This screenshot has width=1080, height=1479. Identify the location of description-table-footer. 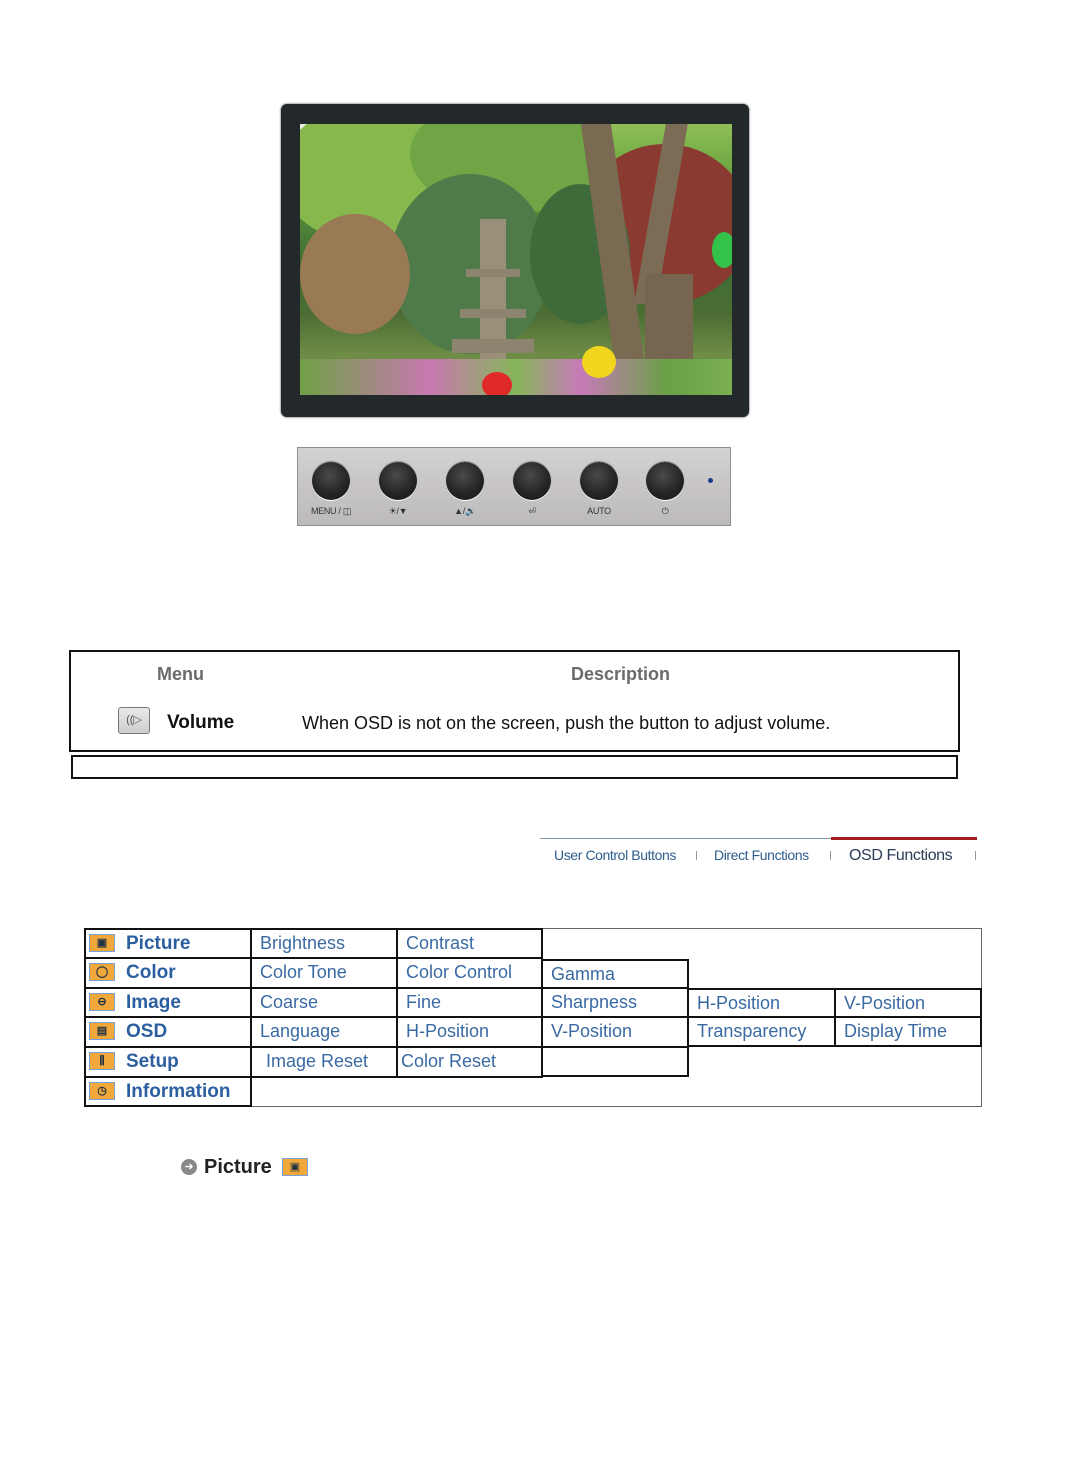
(514, 767).